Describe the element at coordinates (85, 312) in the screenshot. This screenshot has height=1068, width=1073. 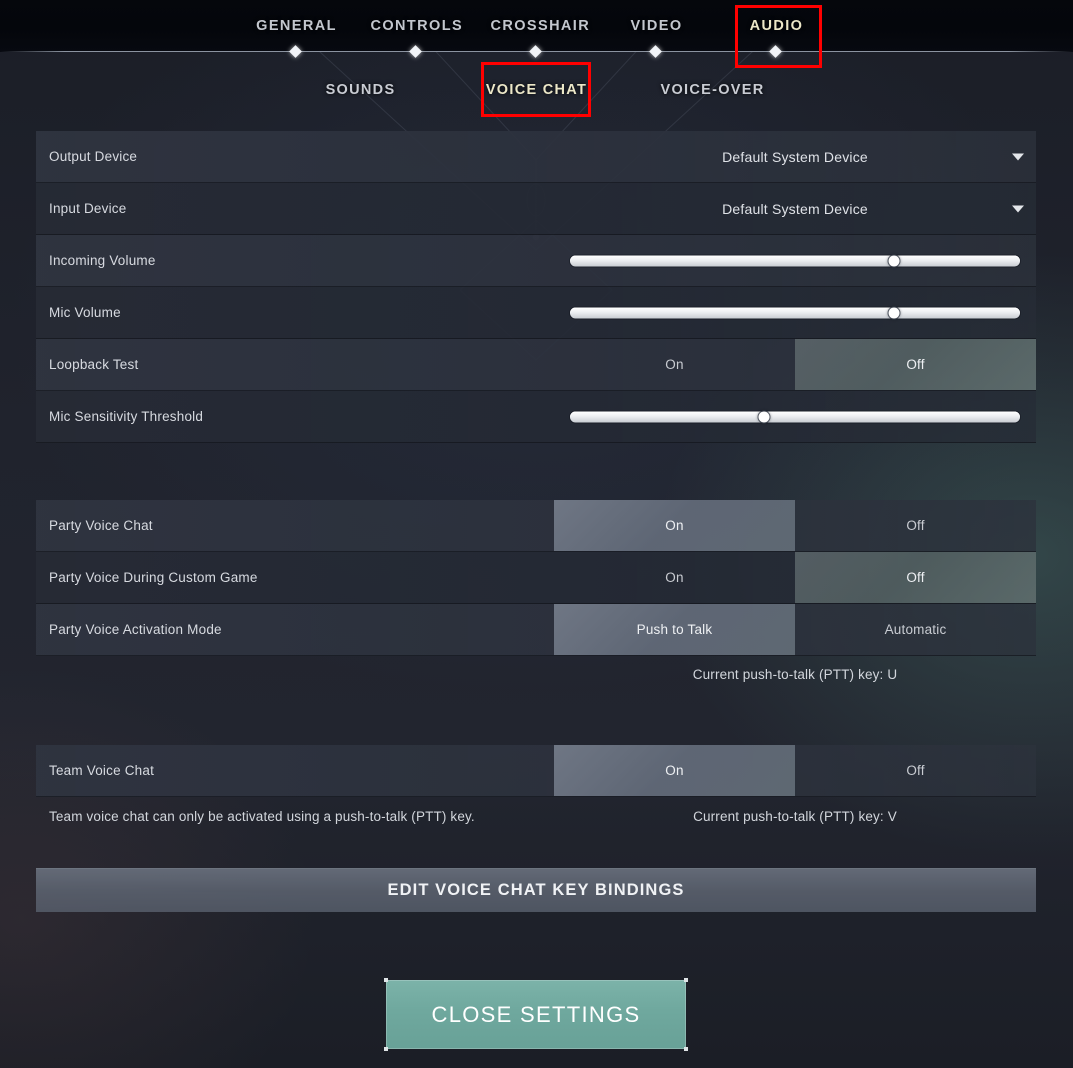
I see `setting-label: Mic Volume` at that location.